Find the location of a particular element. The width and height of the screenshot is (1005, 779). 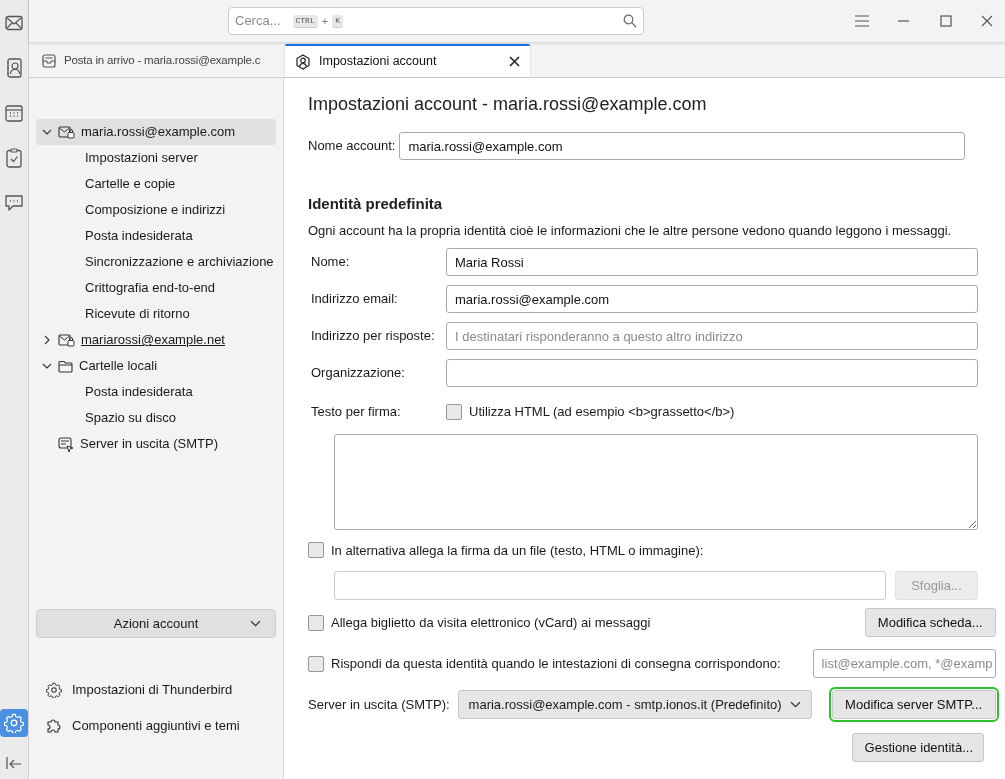

field-label: Nome account: is located at coordinates (352, 146).